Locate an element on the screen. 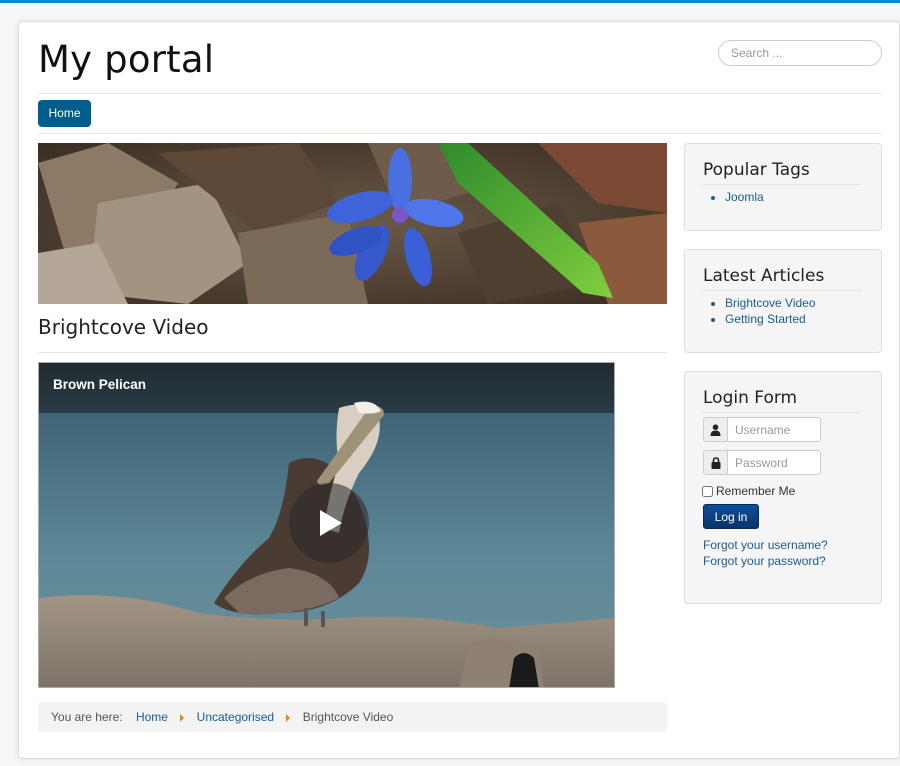  breadcrumb-prefix: You are here: is located at coordinates (87, 717).